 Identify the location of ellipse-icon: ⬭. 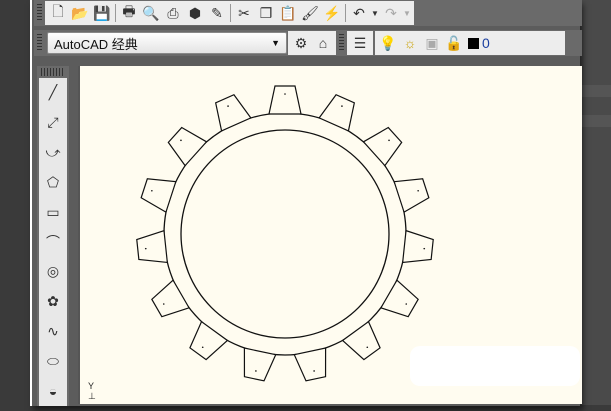
(53, 361).